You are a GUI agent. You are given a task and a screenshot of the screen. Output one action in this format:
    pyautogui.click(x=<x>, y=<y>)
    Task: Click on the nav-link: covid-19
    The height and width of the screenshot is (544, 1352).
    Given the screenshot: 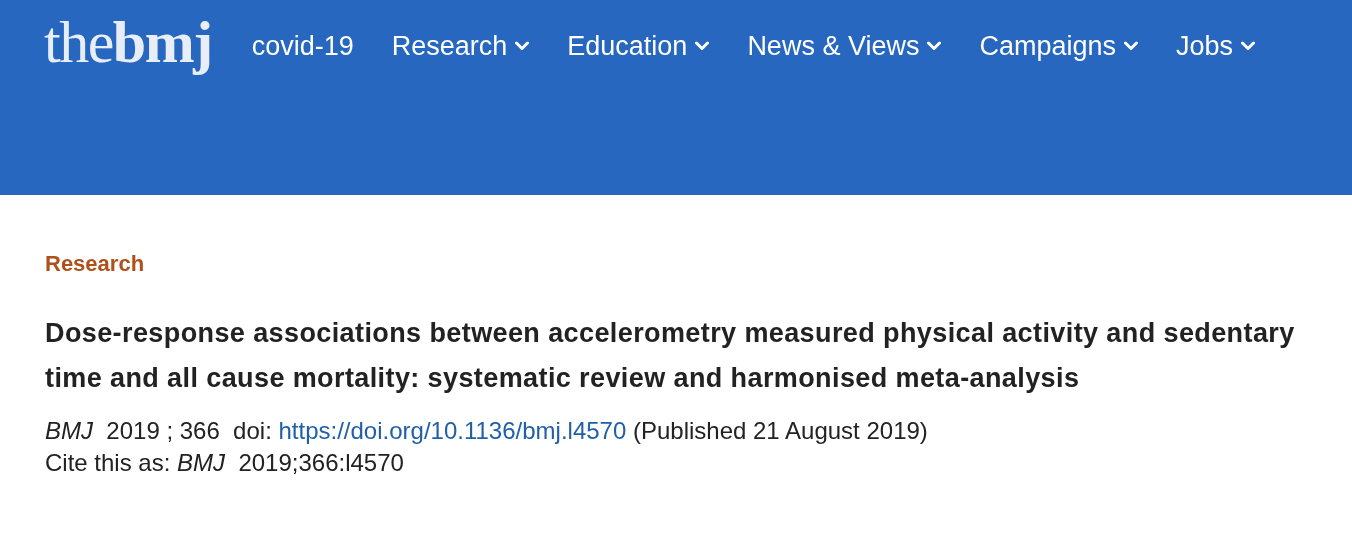 What is the action you would take?
    pyautogui.click(x=302, y=46)
    